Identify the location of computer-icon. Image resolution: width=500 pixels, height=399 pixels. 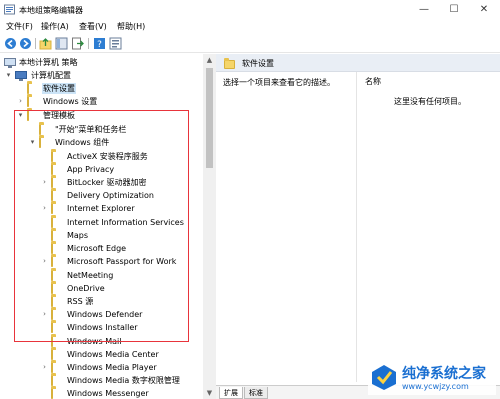
(21, 76).